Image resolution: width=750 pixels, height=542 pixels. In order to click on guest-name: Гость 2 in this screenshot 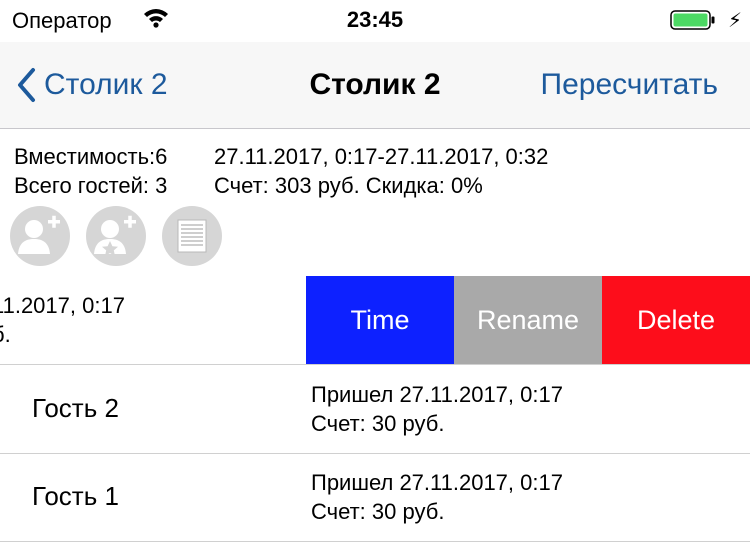, I will do `click(75, 408)`.